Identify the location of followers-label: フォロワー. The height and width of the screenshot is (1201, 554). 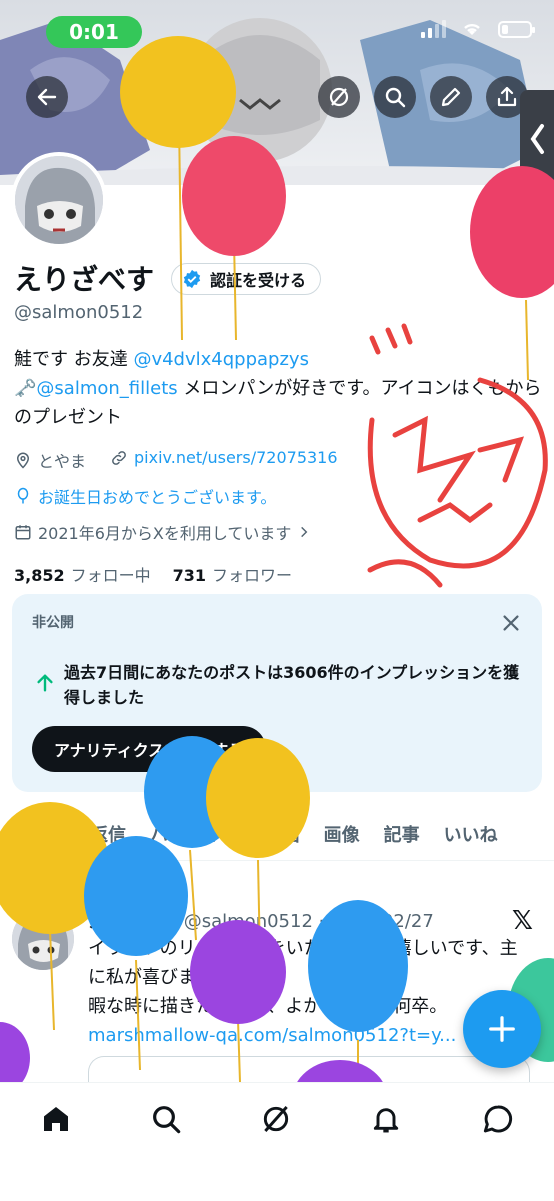
(252, 575).